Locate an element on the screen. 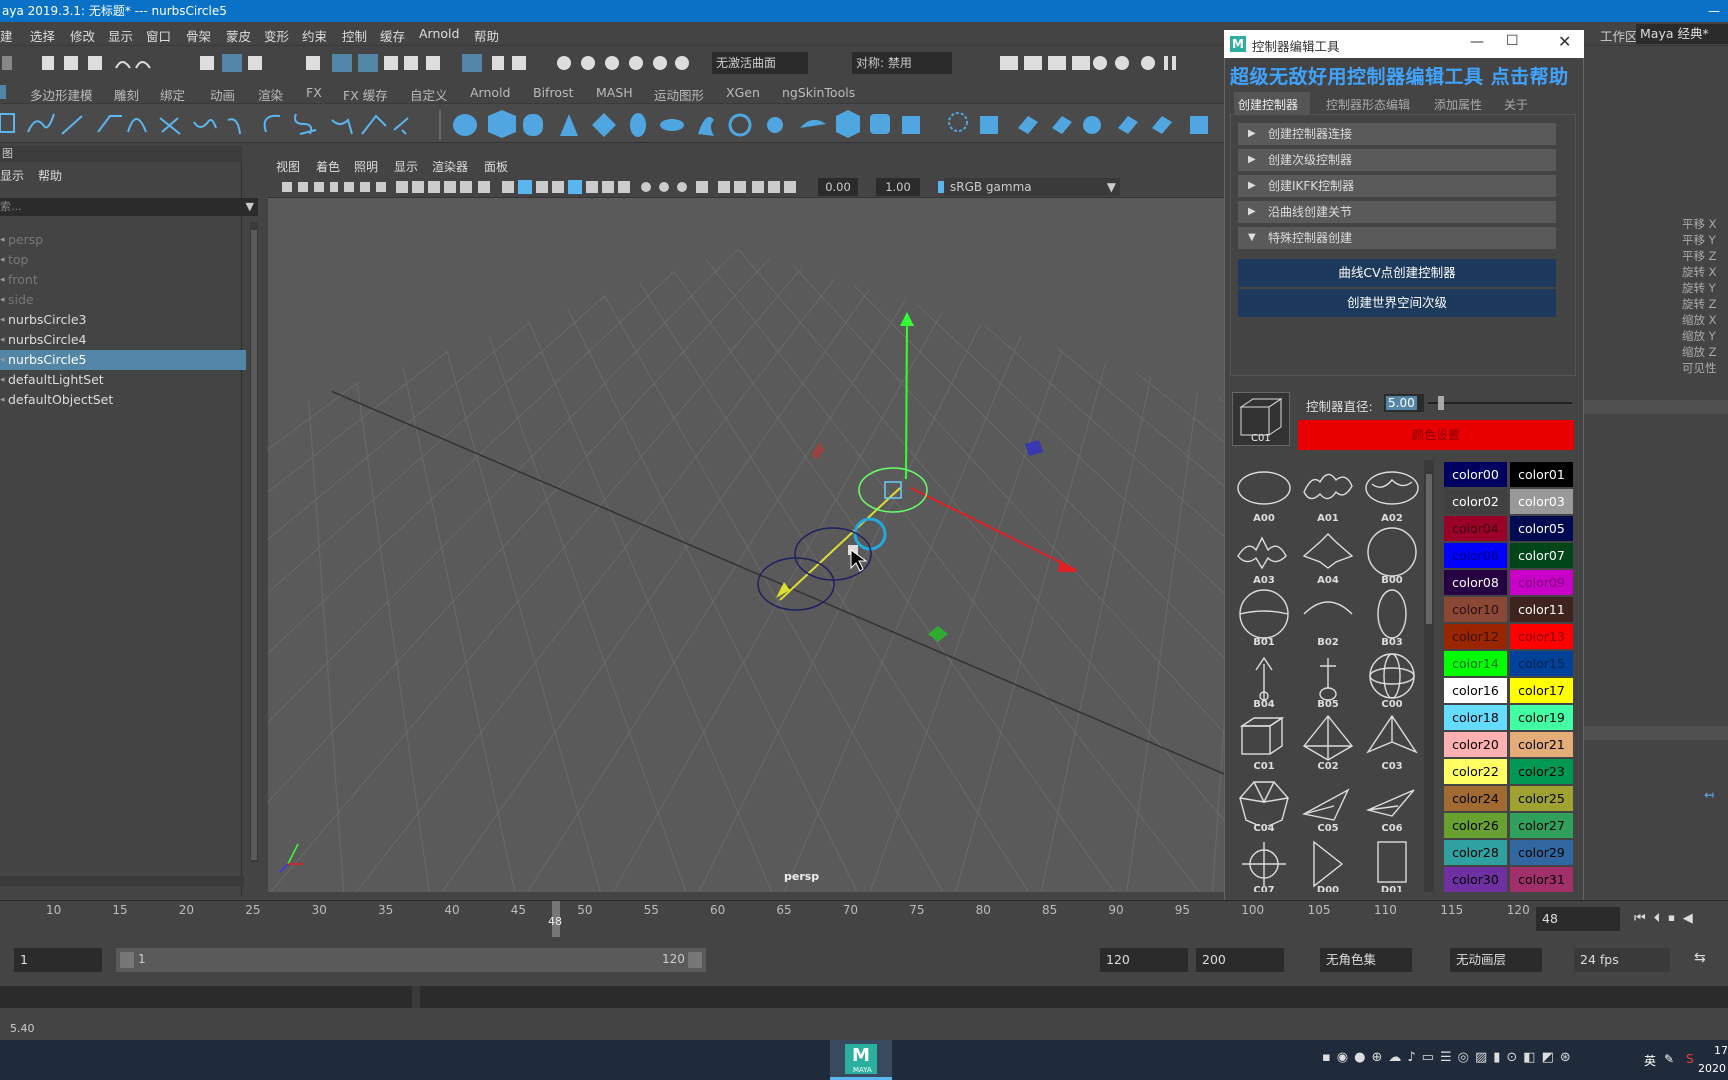 The width and height of the screenshot is (1728, 1080). gamma-field: 1.00 is located at coordinates (898, 187).